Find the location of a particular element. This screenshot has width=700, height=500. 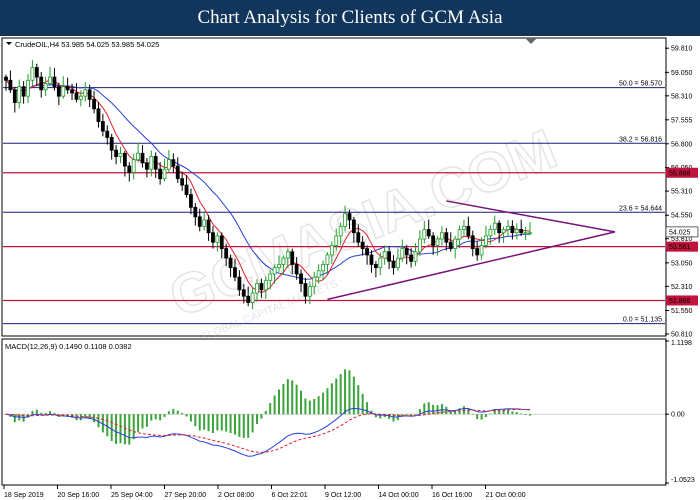

x-tick-label: 6 Oct 22:01 is located at coordinates (290, 495).